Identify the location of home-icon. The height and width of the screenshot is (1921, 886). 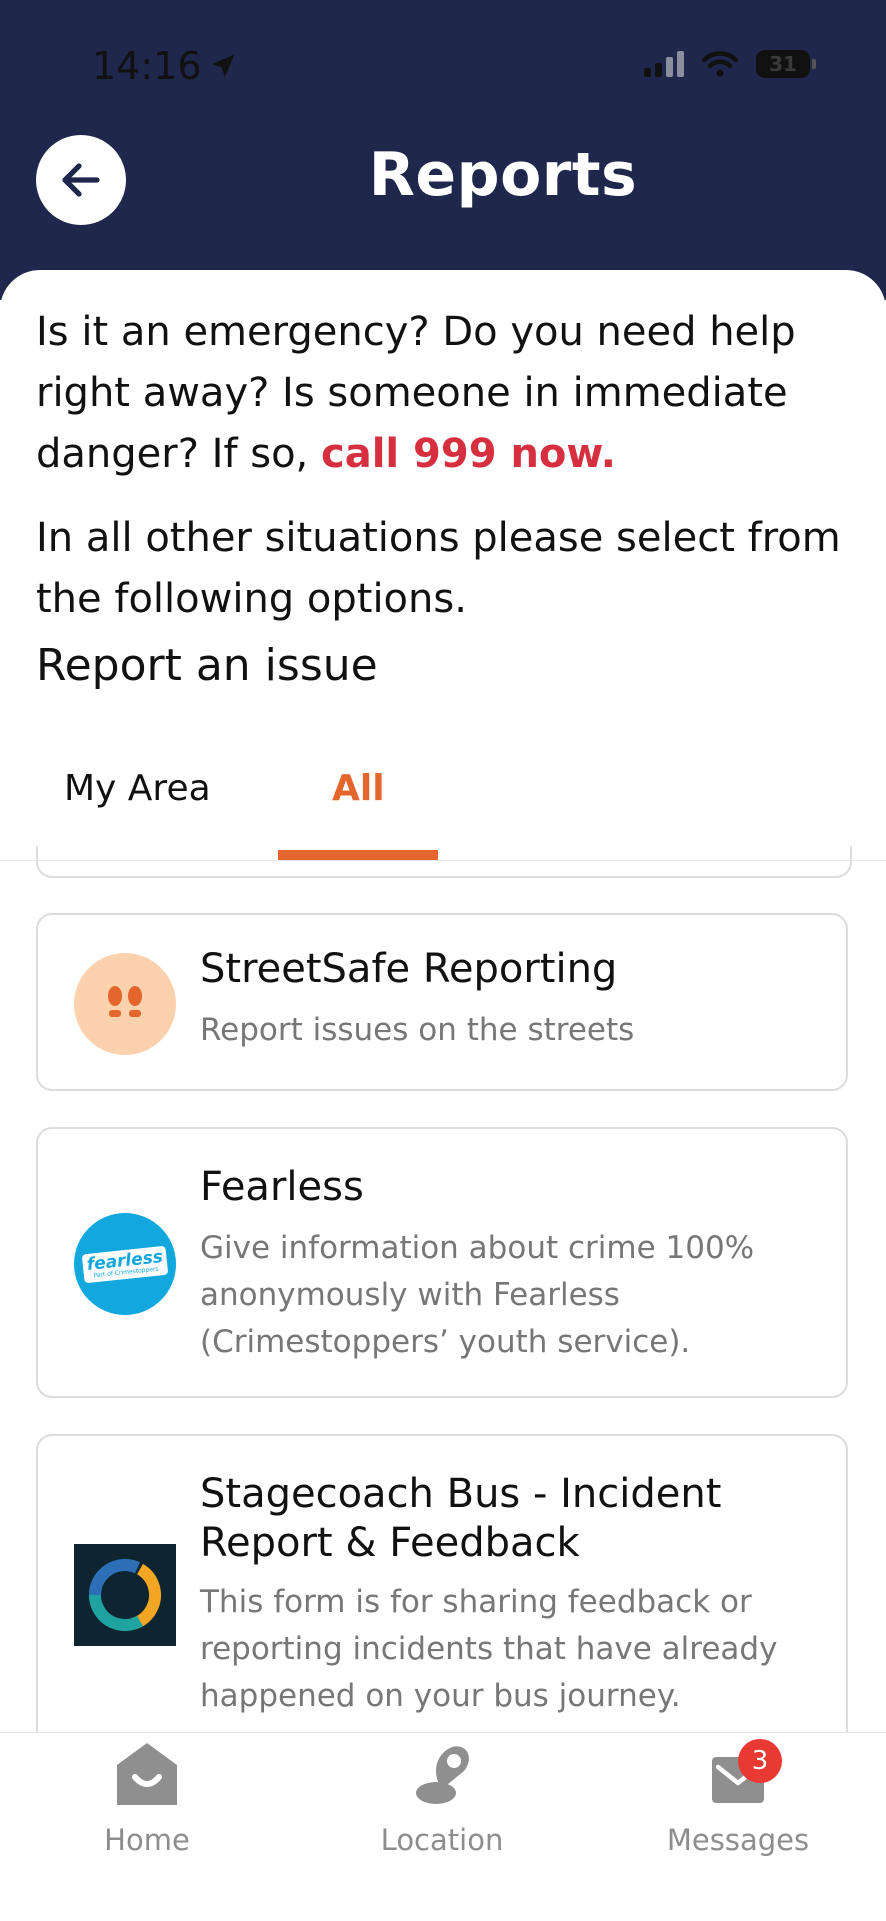
(147, 1774).